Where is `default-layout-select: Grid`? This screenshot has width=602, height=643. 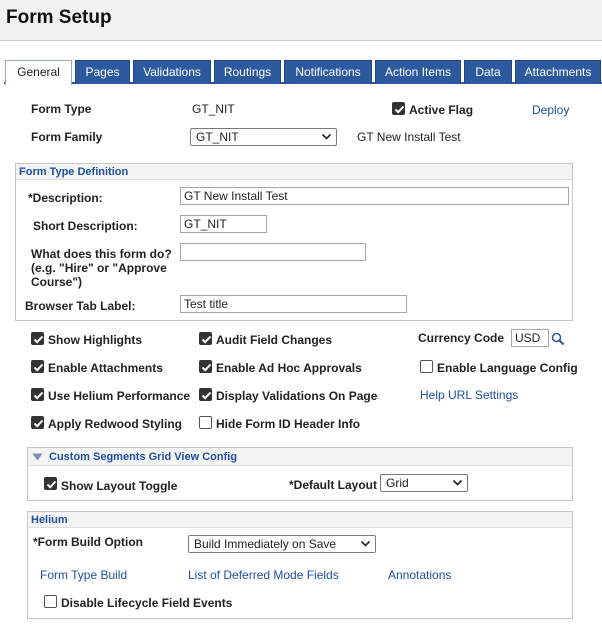
default-layout-select: Grid is located at coordinates (424, 483).